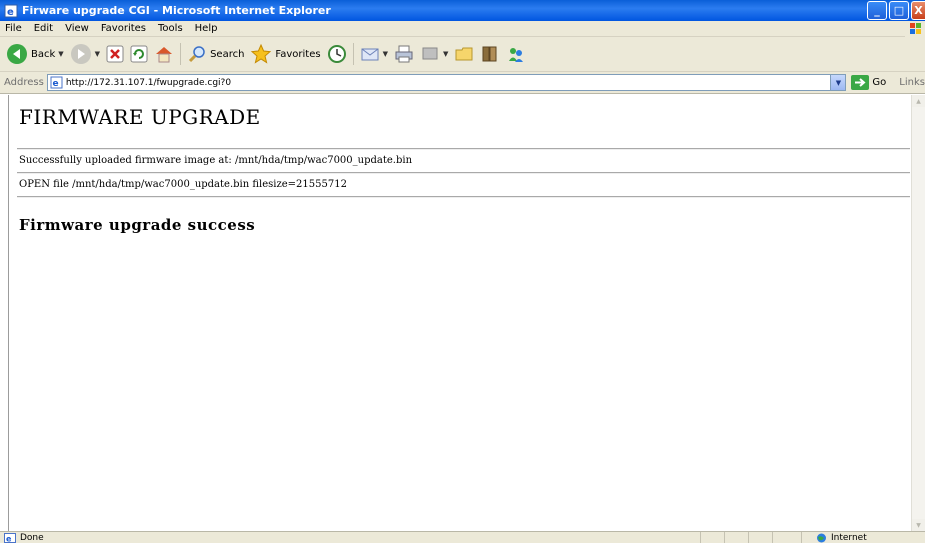 This screenshot has width=925, height=543. What do you see at coordinates (912, 82) in the screenshot?
I see `links-toolbar: Links` at bounding box center [912, 82].